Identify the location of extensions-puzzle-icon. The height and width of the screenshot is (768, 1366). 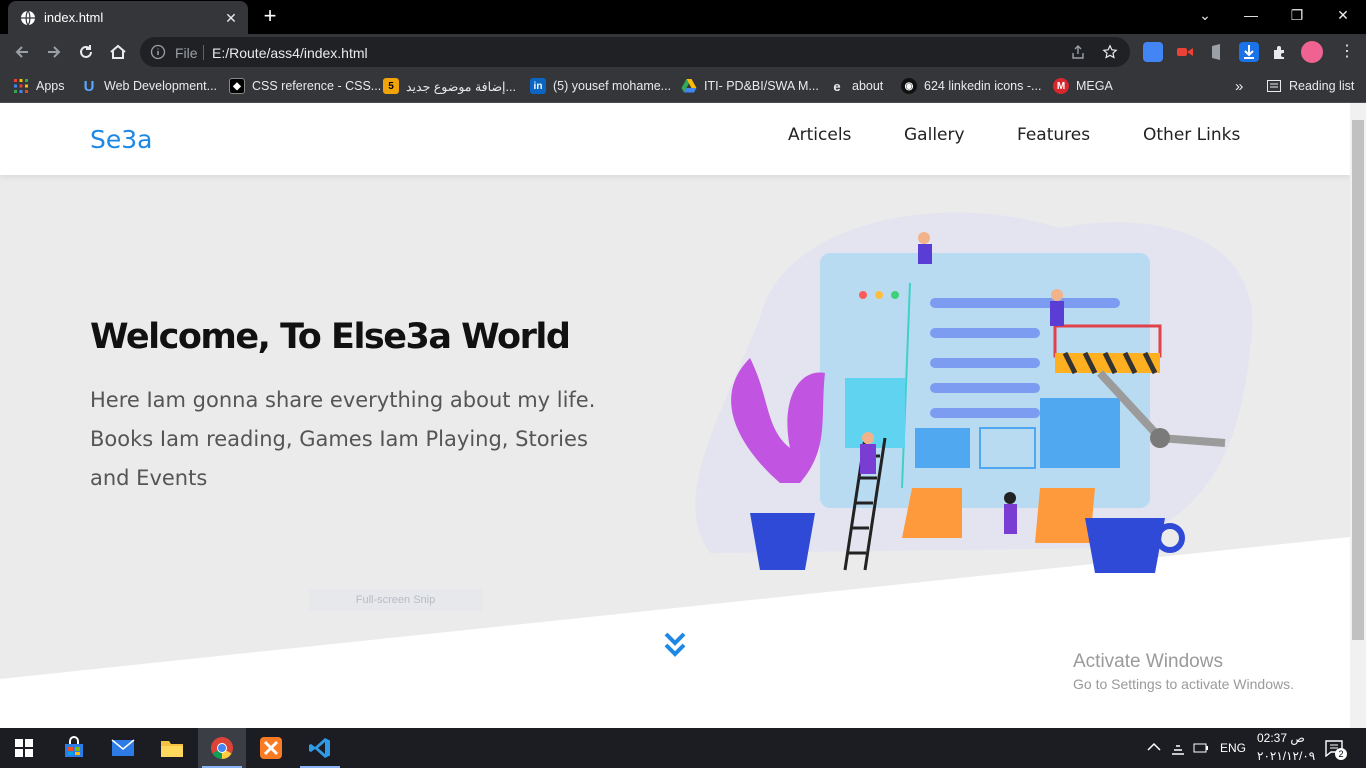
(1280, 52).